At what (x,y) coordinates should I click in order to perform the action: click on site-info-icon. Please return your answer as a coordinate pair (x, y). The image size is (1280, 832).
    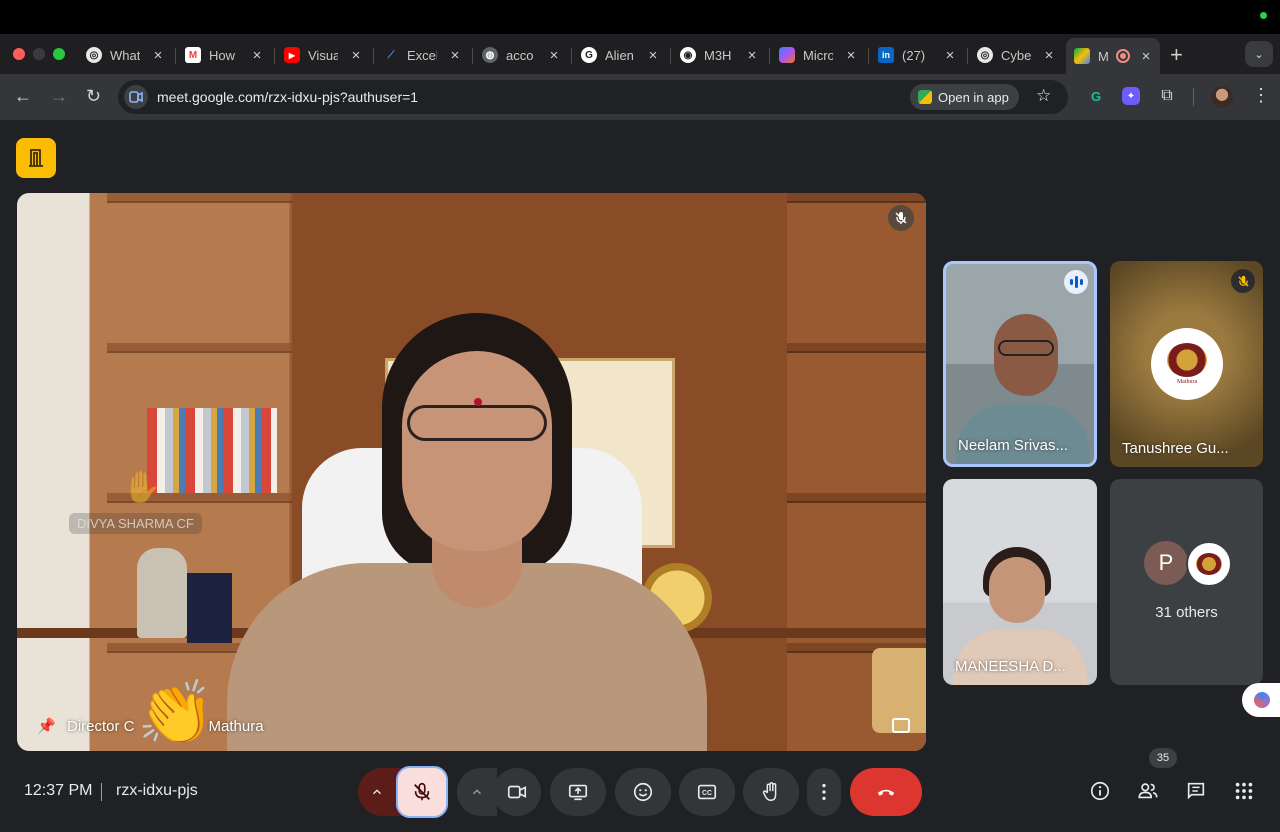
    Looking at the image, I should click on (136, 97).